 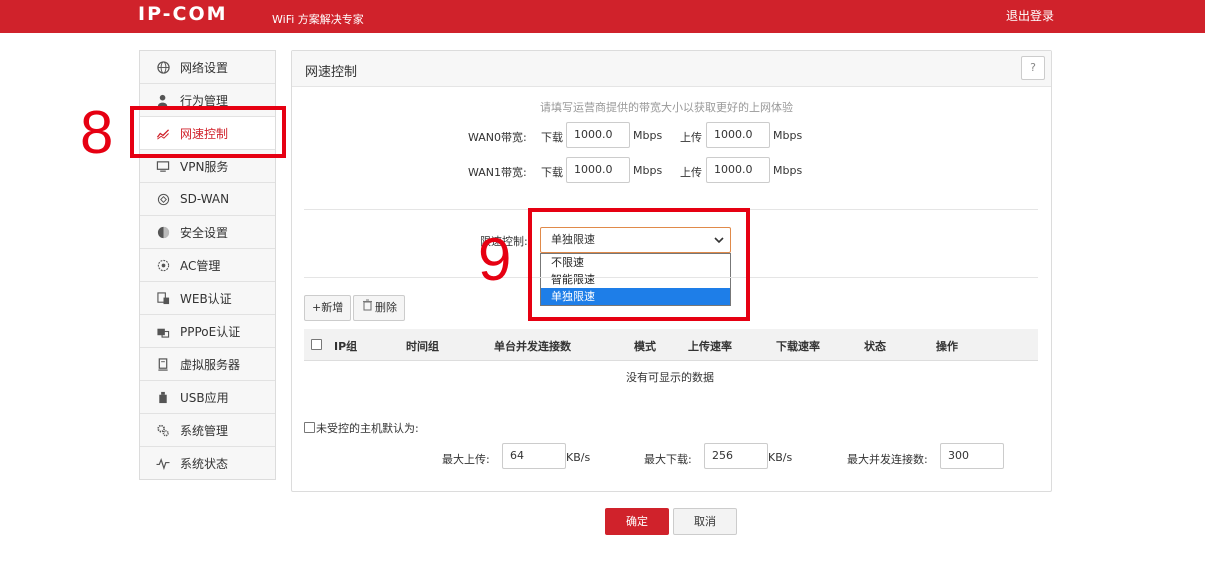 What do you see at coordinates (788, 170) in the screenshot?
I see `wan1-upload-unit: Mbps` at bounding box center [788, 170].